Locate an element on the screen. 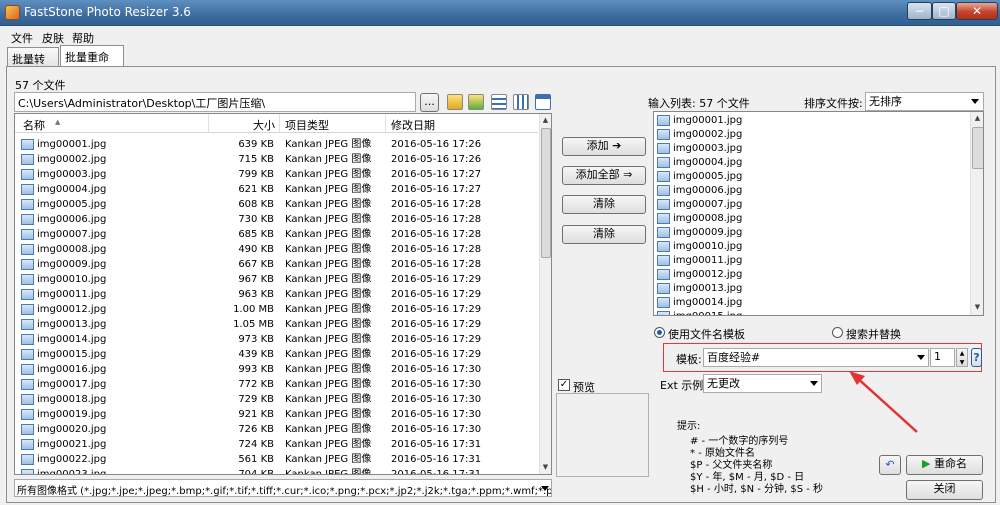  list-item: img00004.jpg is located at coordinates (699, 163).